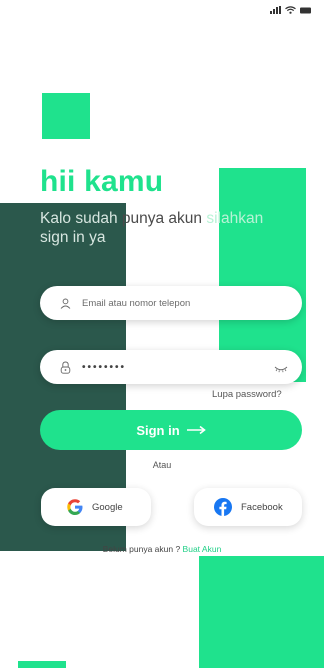 This screenshot has width=324, height=668. I want to click on google-label: Google, so click(107, 507).